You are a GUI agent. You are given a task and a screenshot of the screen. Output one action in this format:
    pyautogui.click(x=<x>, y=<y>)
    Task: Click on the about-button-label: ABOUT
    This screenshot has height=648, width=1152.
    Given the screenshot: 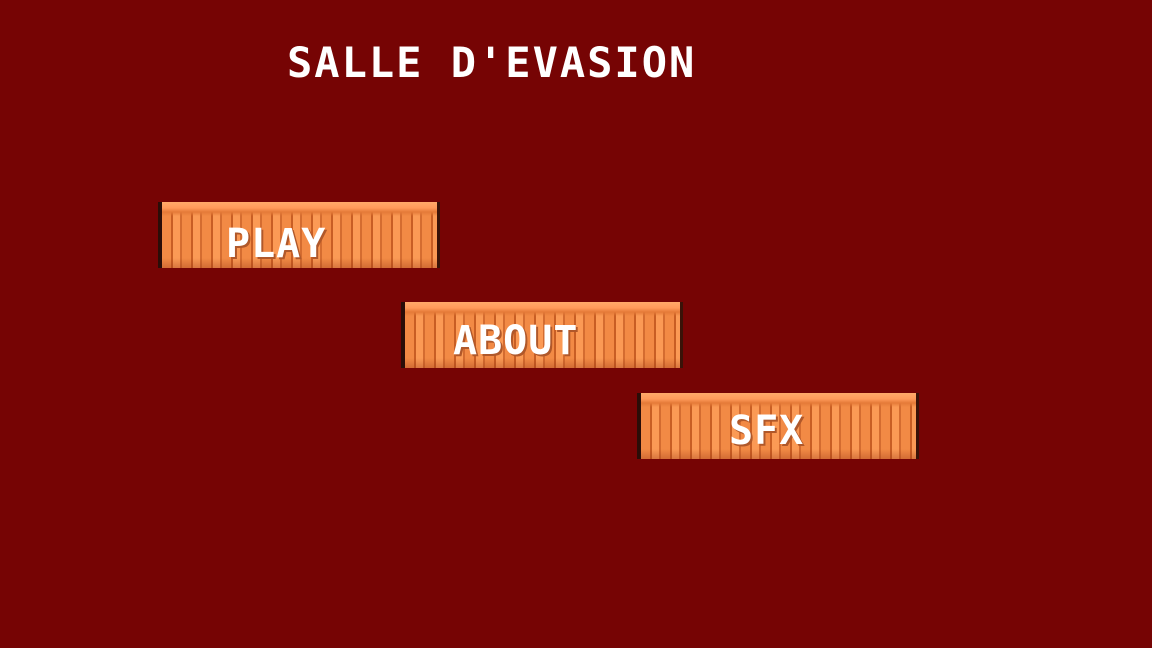 What is the action you would take?
    pyautogui.click(x=516, y=341)
    